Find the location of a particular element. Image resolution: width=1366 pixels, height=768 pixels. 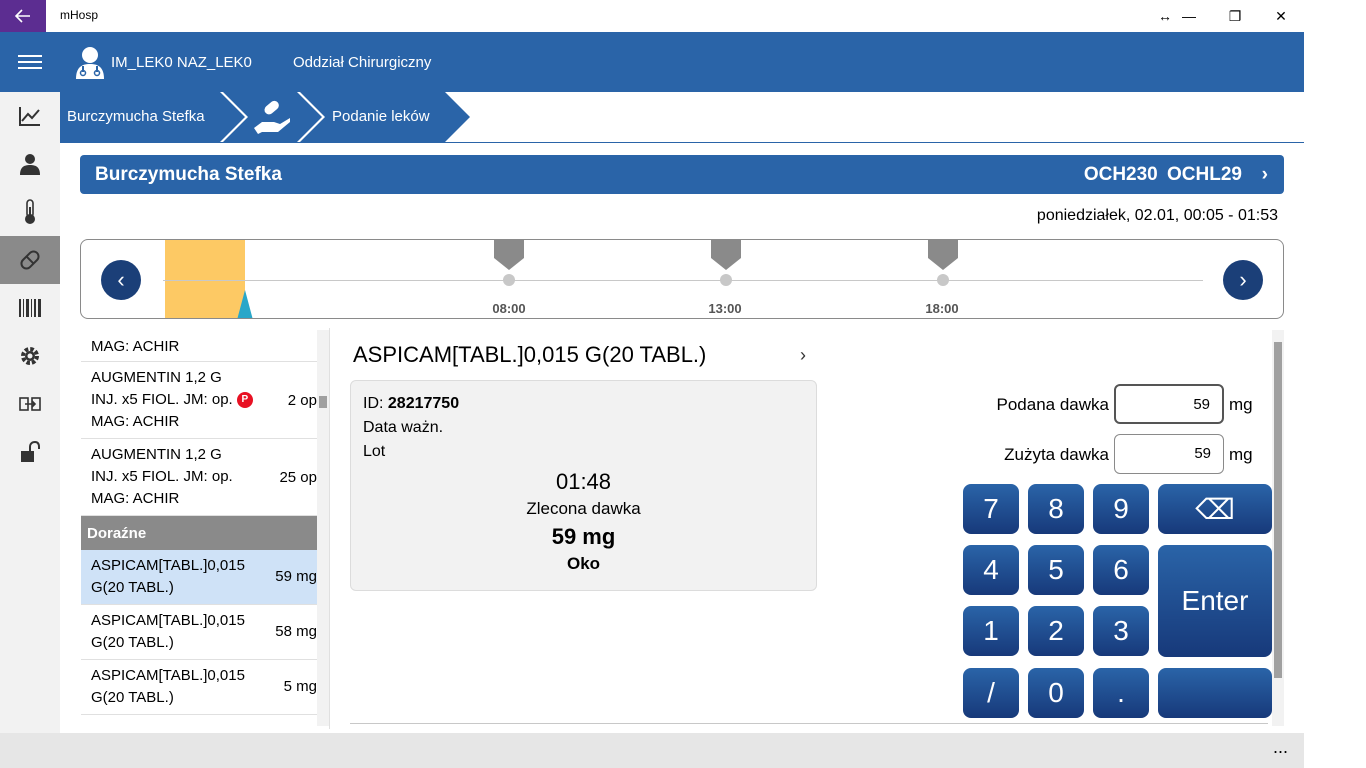

sidebar-item-medications is located at coordinates (30, 260).